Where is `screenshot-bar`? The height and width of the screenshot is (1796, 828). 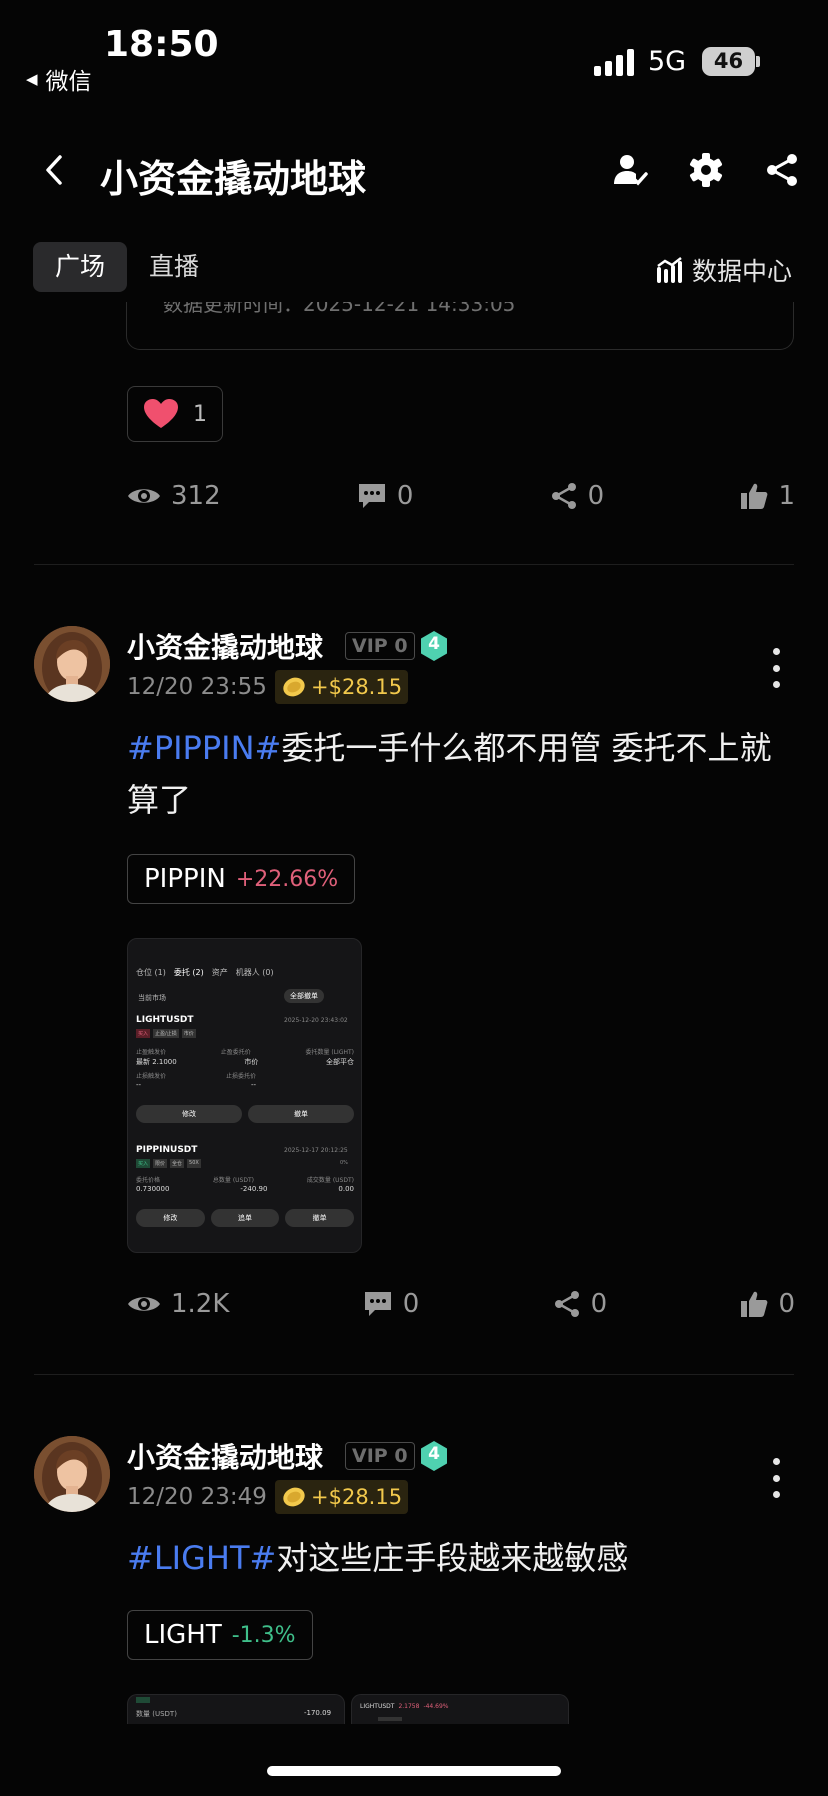 screenshot-bar is located at coordinates (390, 1719).